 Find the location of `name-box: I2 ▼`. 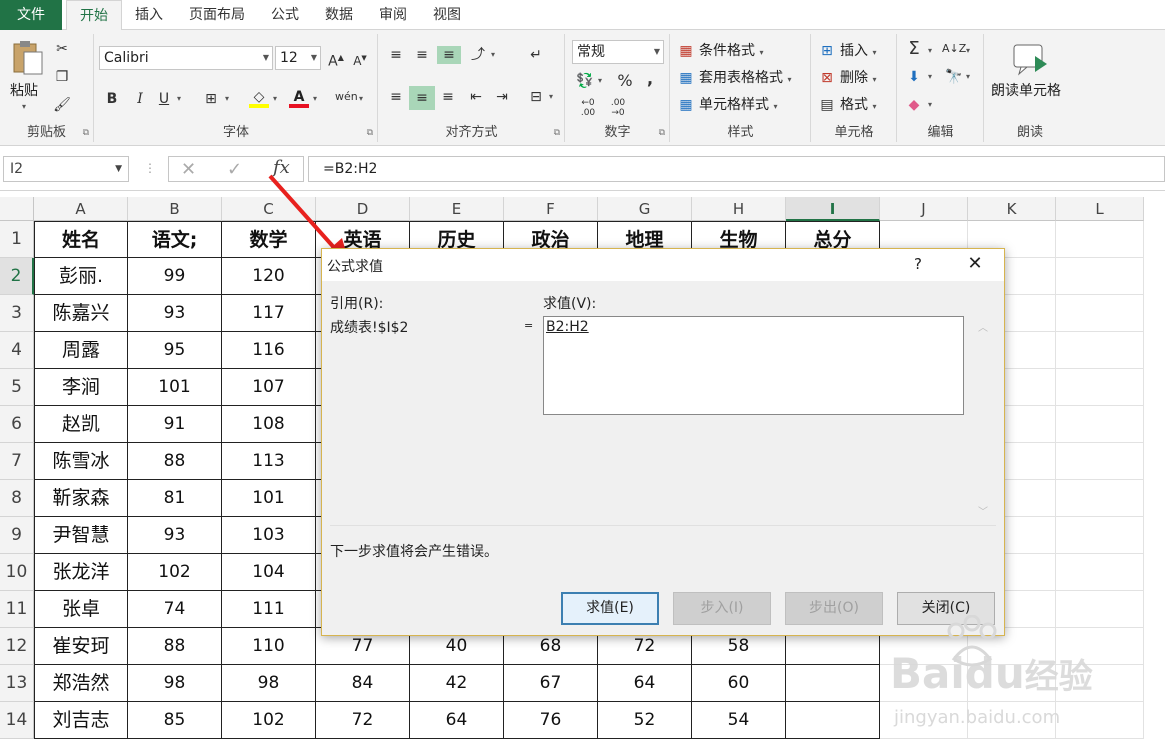

name-box: I2 ▼ is located at coordinates (66, 169).